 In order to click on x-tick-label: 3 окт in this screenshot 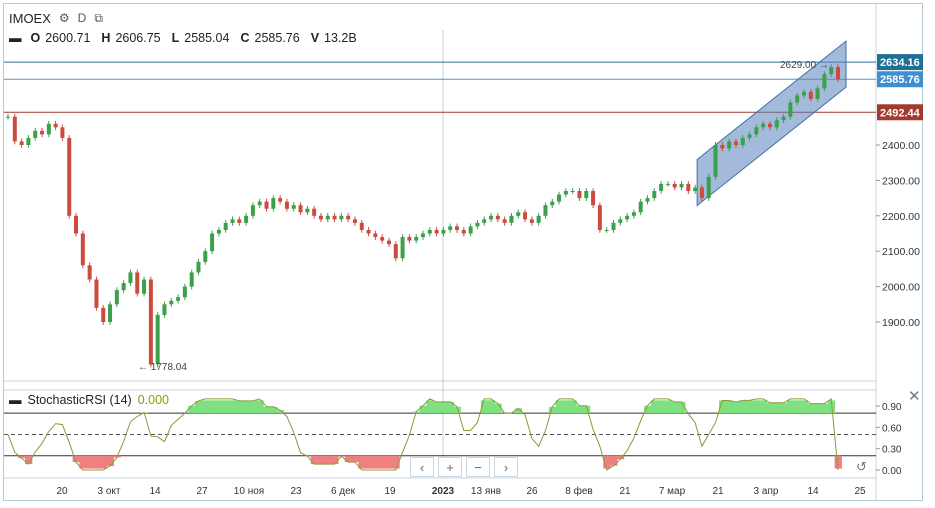, I will do `click(109, 491)`.